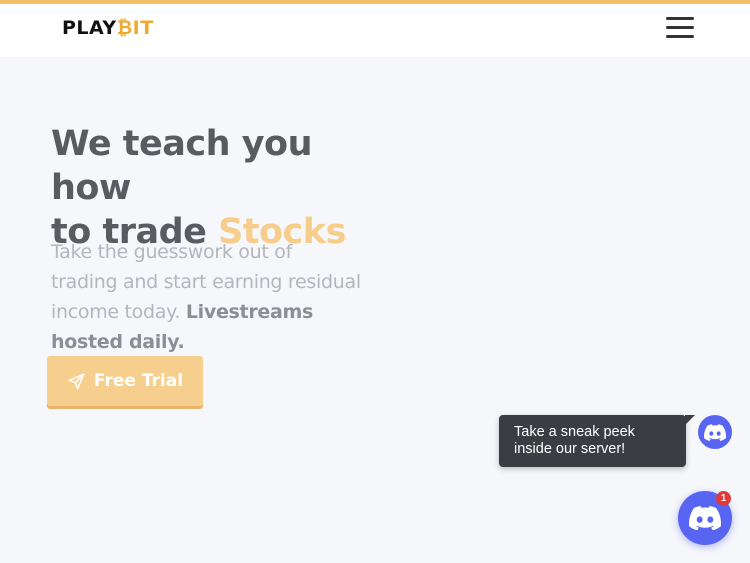  What do you see at coordinates (138, 381) in the screenshot?
I see `free-trial-label: Free Trial` at bounding box center [138, 381].